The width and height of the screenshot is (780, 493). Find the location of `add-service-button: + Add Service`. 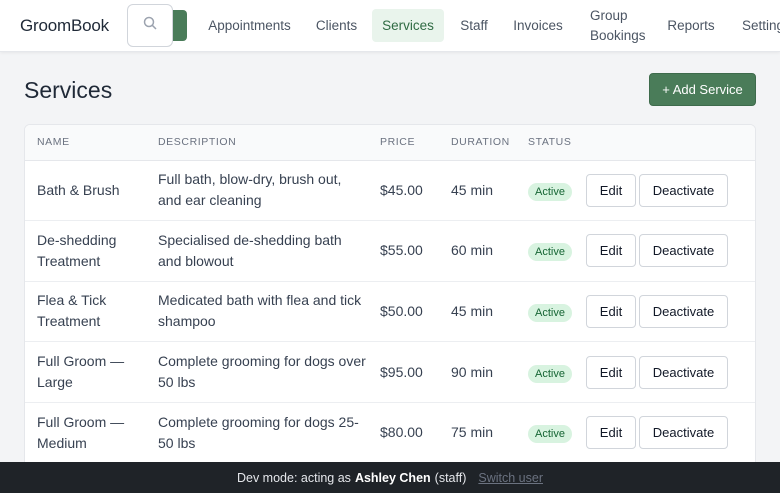

add-service-button: + Add Service is located at coordinates (702, 89).